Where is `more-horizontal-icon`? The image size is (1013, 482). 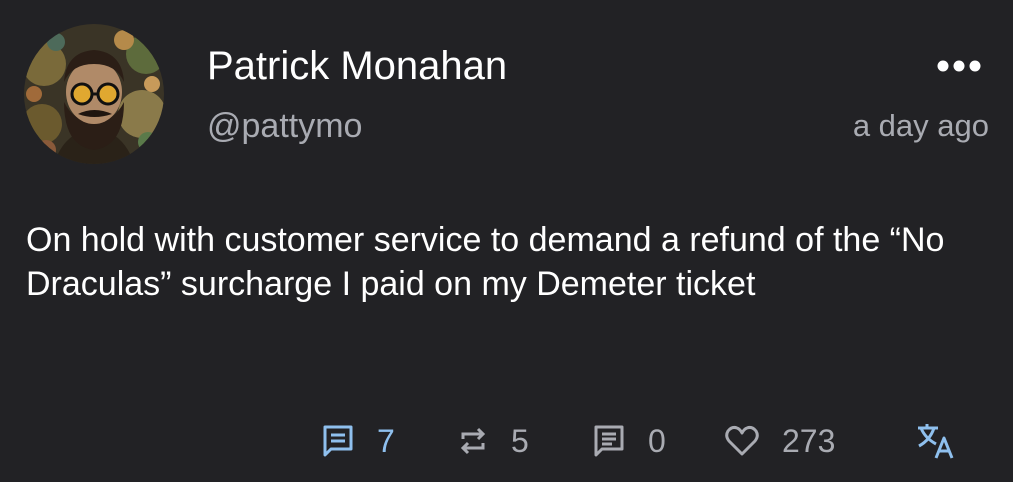 more-horizontal-icon is located at coordinates (959, 66).